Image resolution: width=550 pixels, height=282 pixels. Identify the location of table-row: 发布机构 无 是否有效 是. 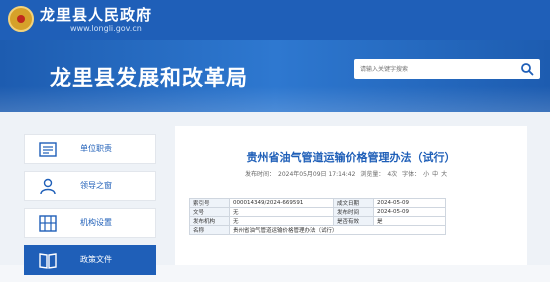
(317, 221).